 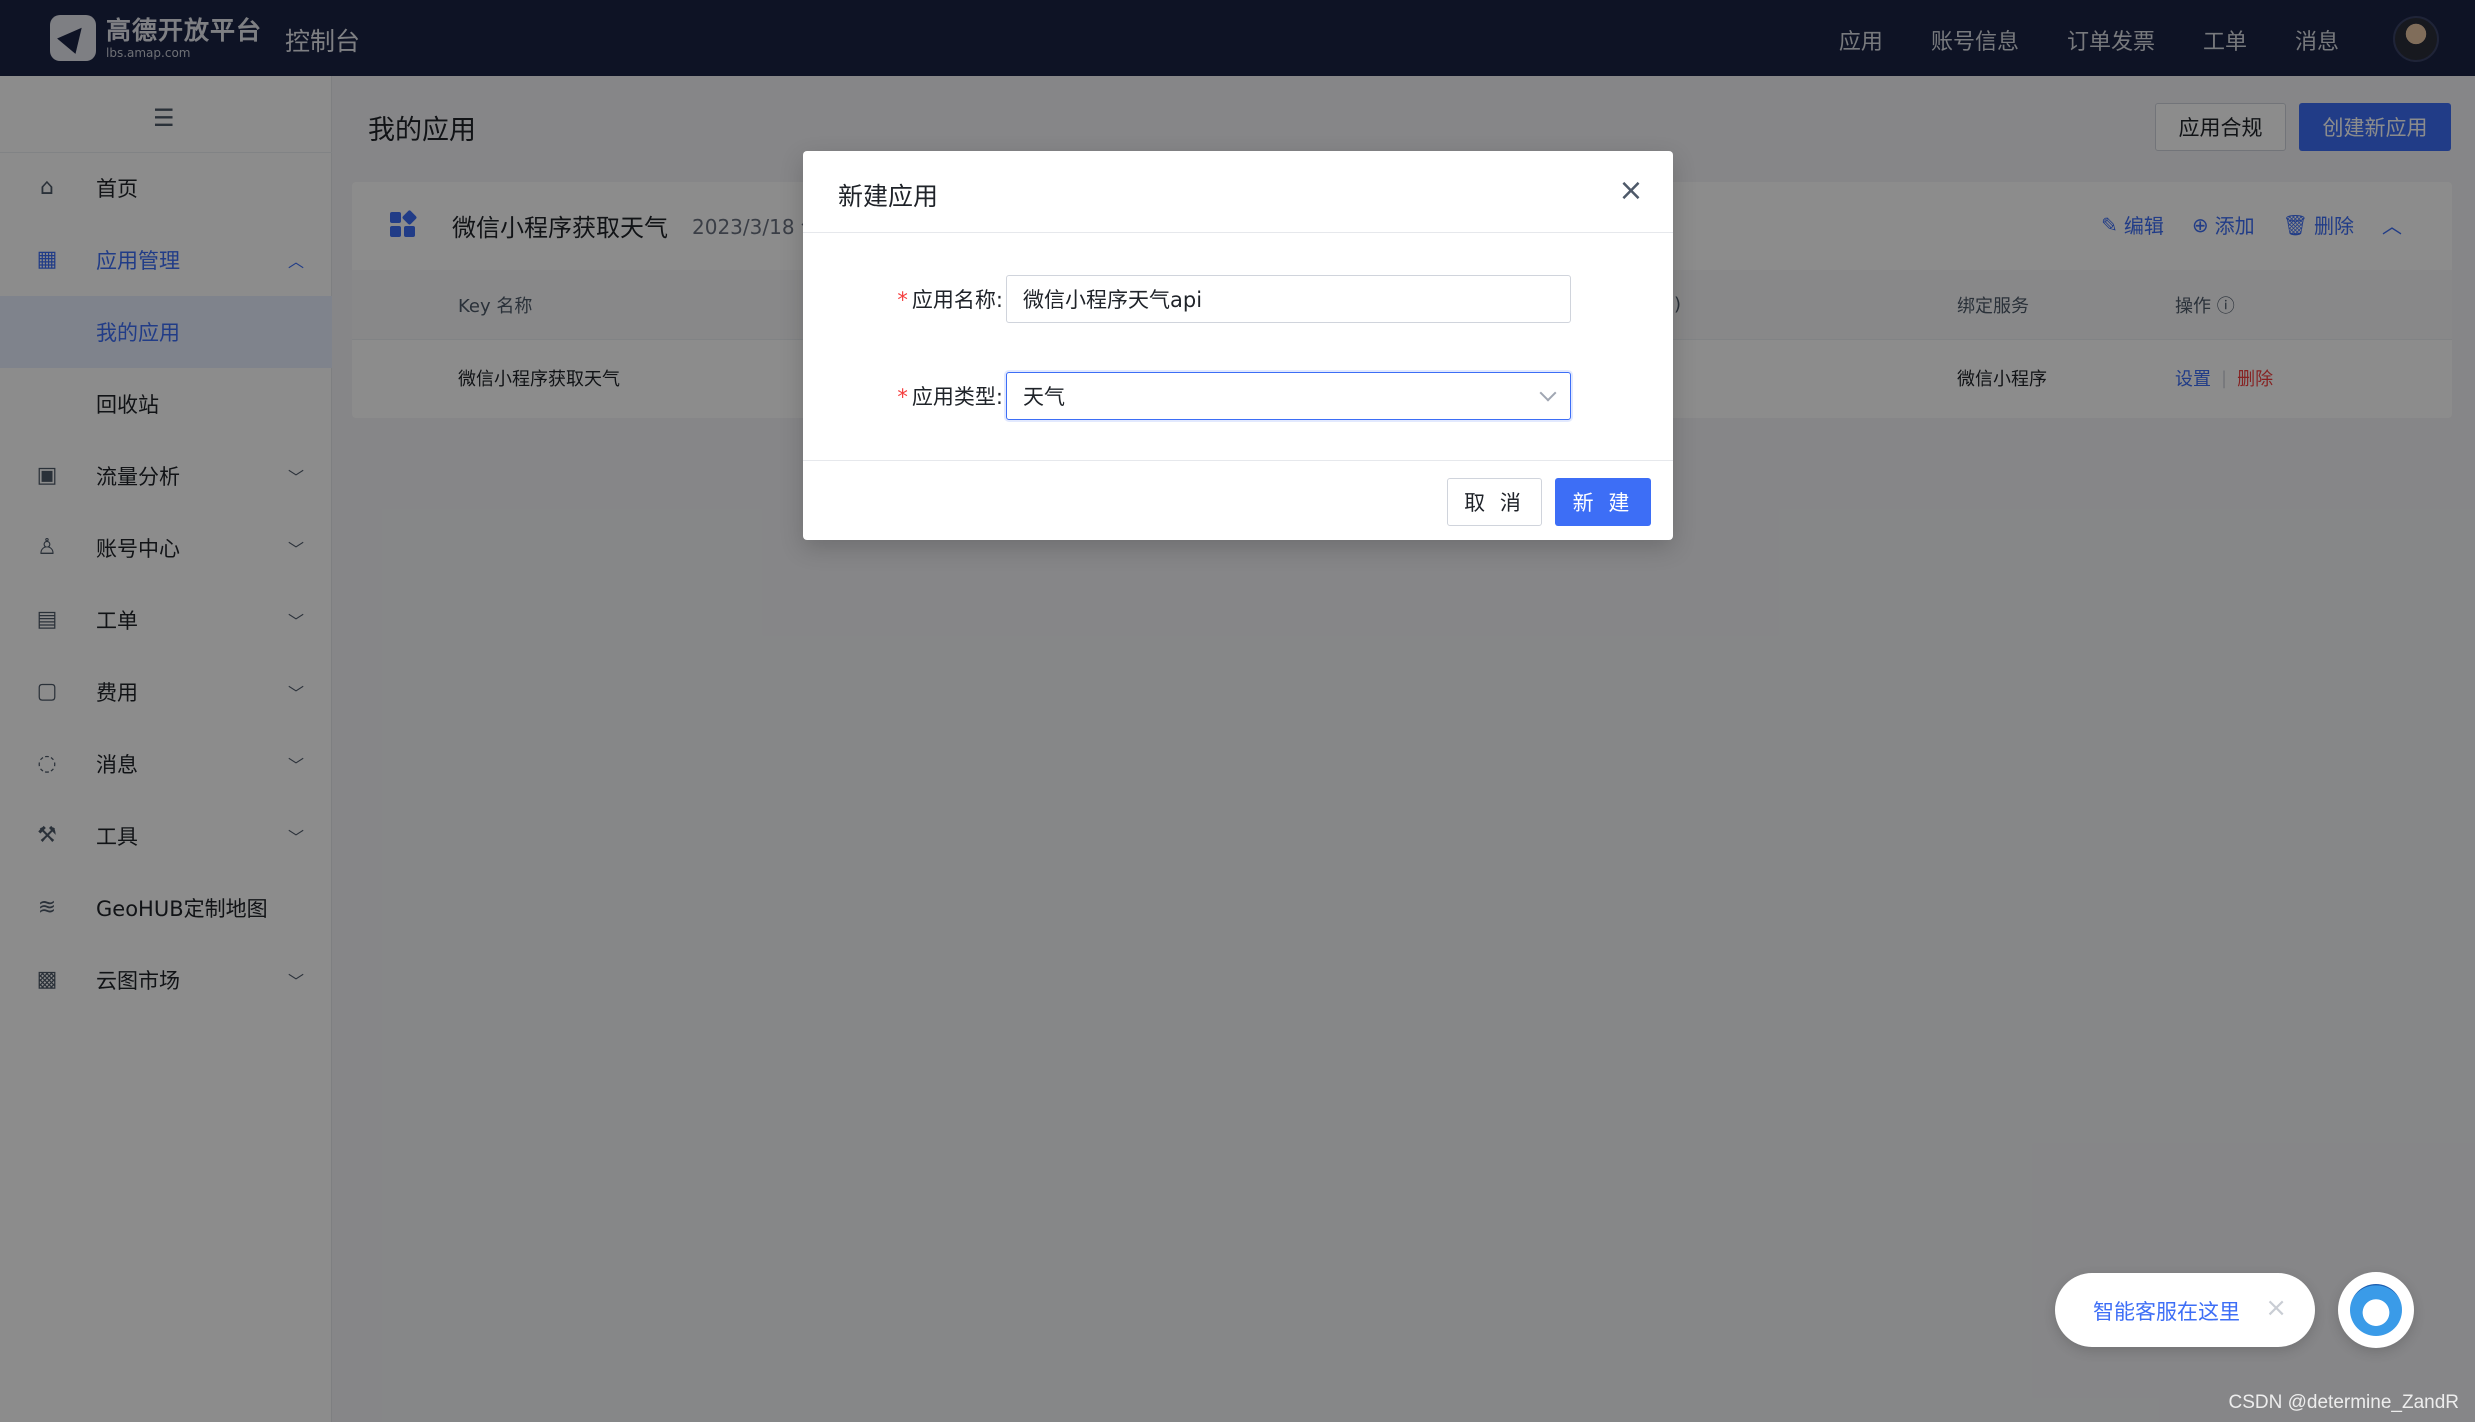 I want to click on dialog-footer-divider, so click(x=1238, y=460).